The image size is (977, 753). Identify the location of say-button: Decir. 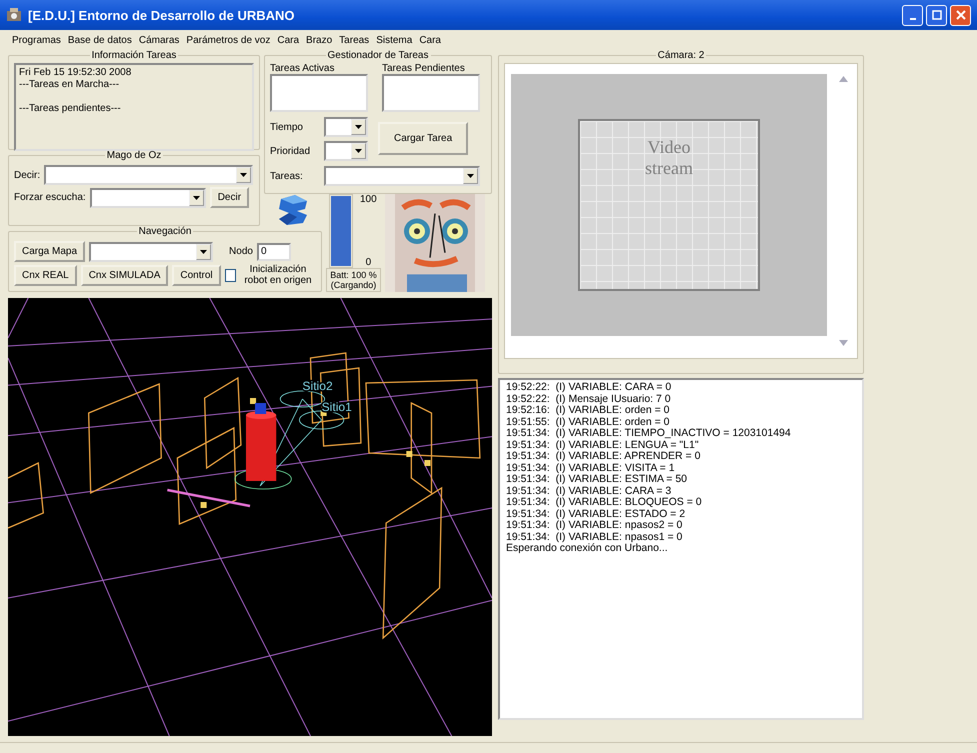
(230, 197).